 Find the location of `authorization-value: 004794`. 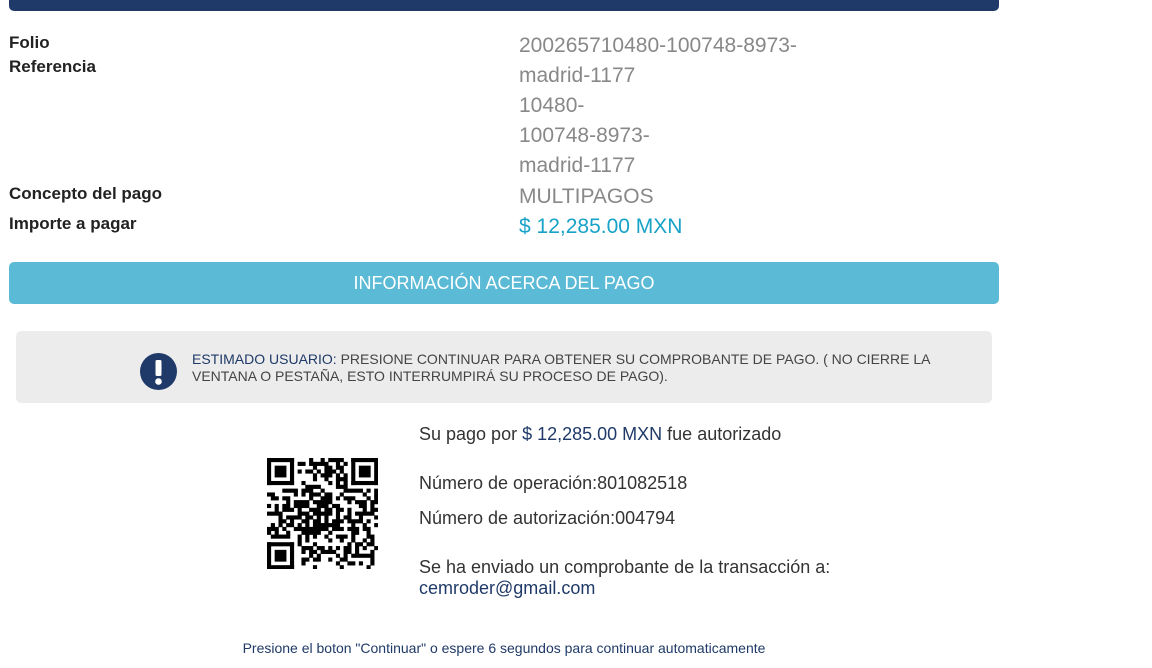

authorization-value: 004794 is located at coordinates (645, 518).